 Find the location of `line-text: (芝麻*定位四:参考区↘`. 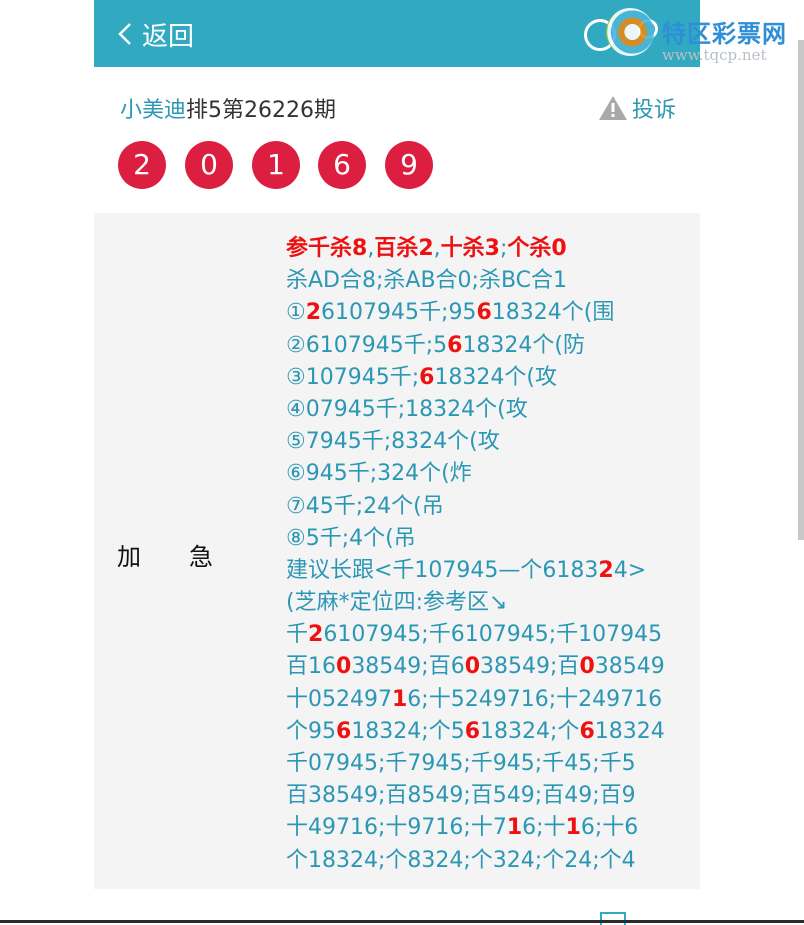

line-text: (芝麻*定位四:参考区↘ is located at coordinates (397, 603).